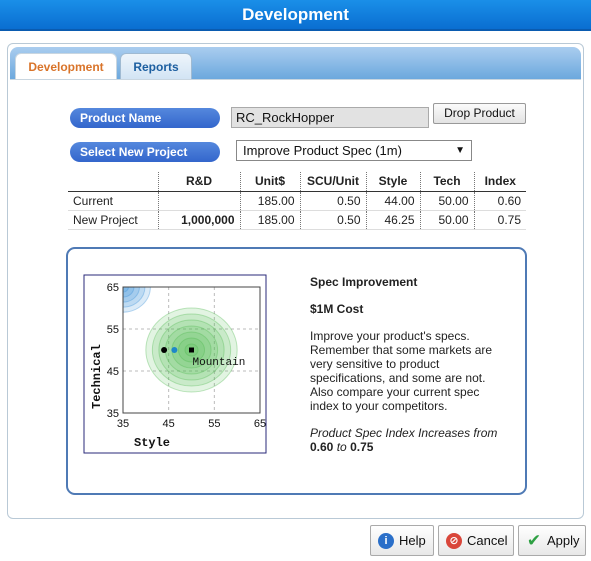 This screenshot has width=591, height=561. What do you see at coordinates (260, 424) in the screenshot?
I see `x-tick-label: 65` at bounding box center [260, 424].